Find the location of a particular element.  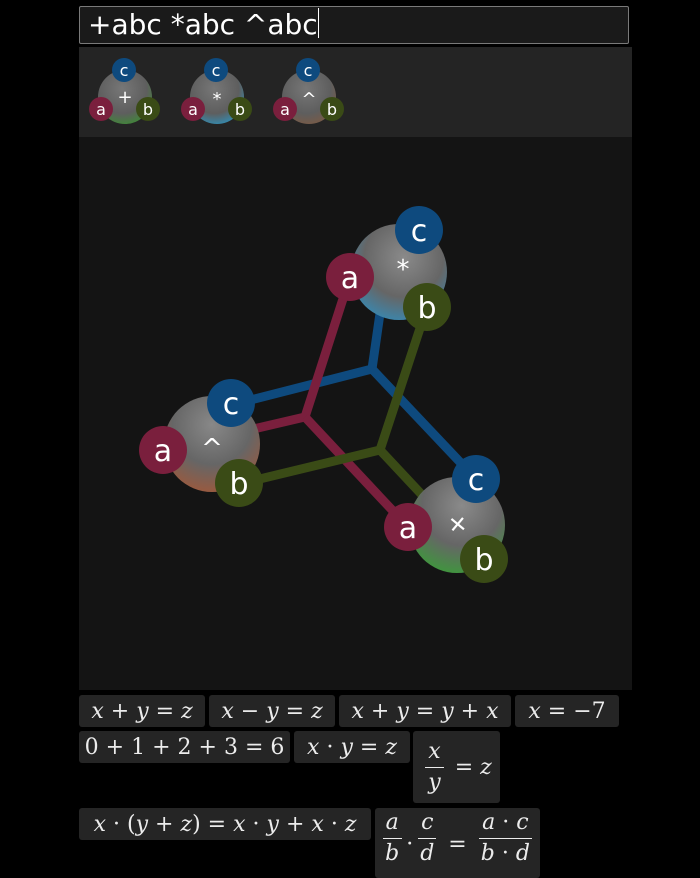

fraction: a · c b · d is located at coordinates (505, 838).